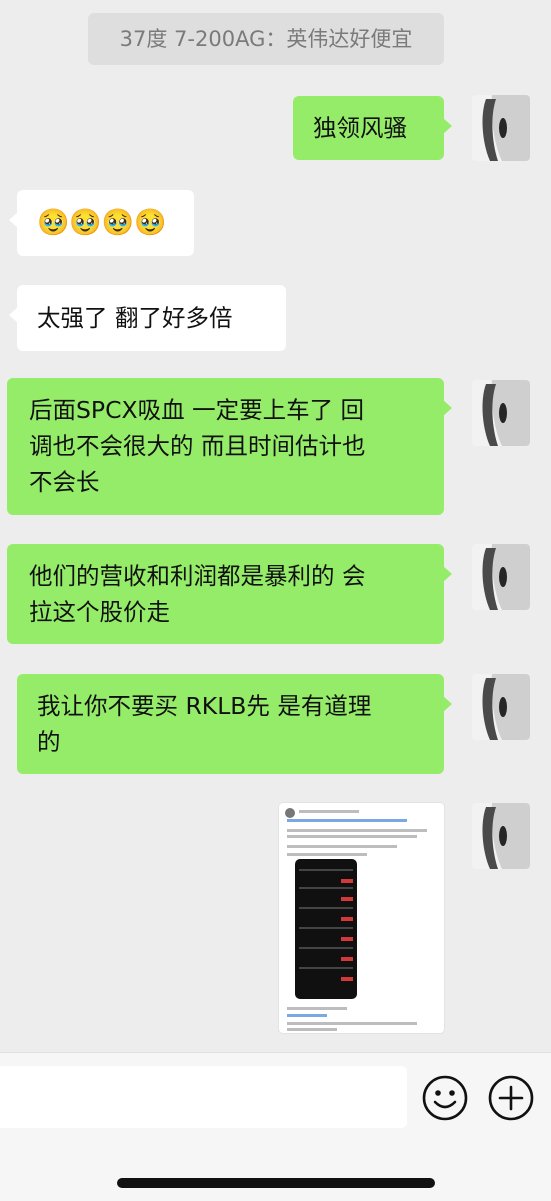 This screenshot has height=1201, width=551. I want to click on image-message-screenshot, so click(361, 918).